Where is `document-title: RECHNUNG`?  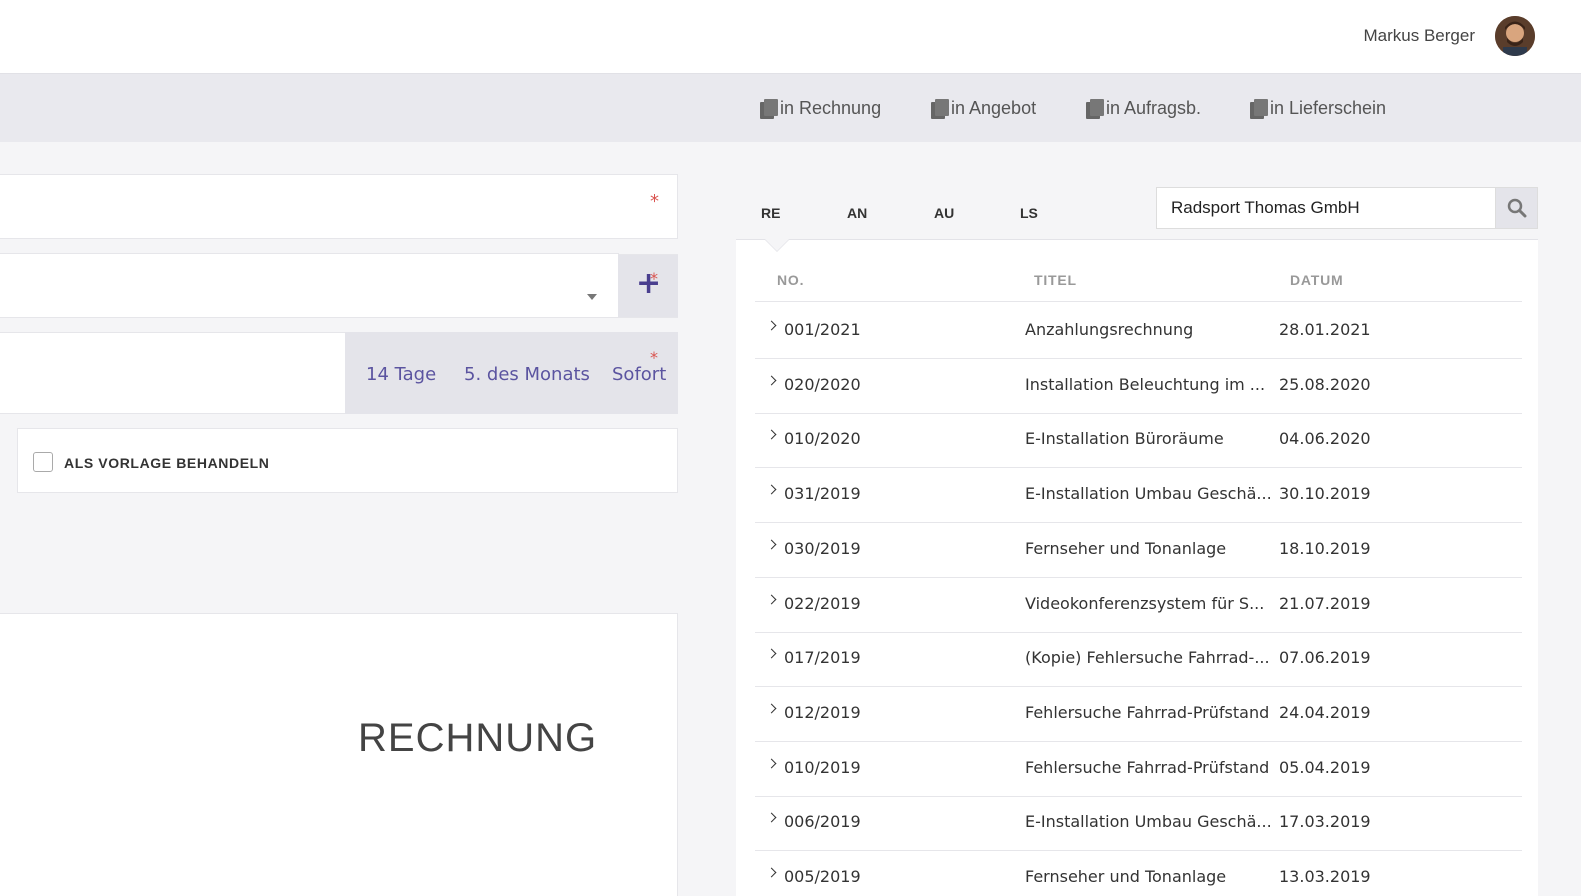
document-title: RECHNUNG is located at coordinates (478, 738).